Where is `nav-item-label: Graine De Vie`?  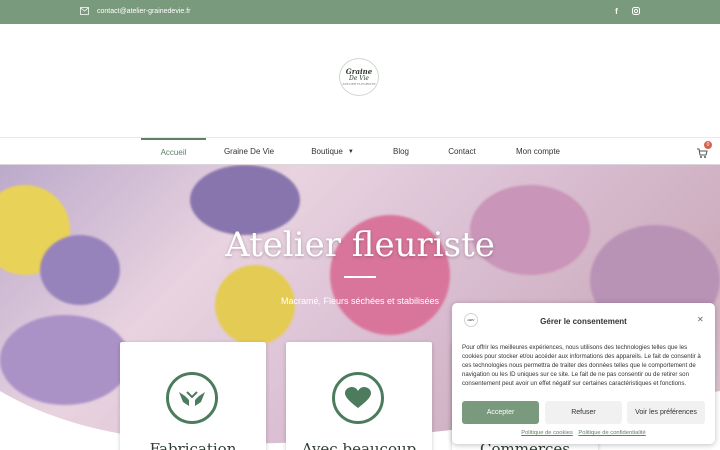
nav-item-label: Graine De Vie is located at coordinates (249, 151).